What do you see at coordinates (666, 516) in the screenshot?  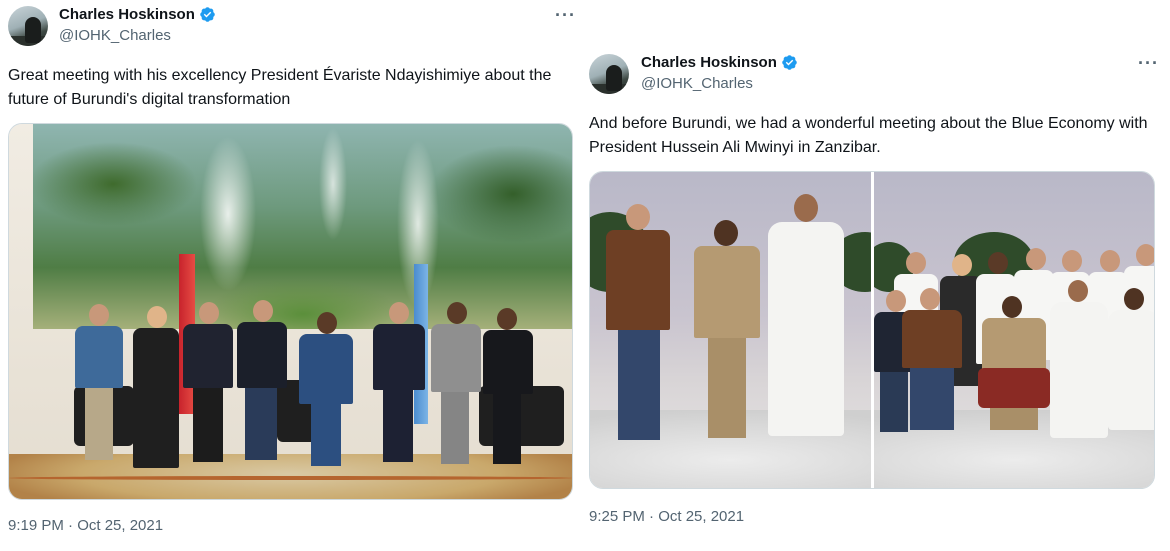 I see `tweet-timestamp: 9:25 PM · Oct 25, 2021` at bounding box center [666, 516].